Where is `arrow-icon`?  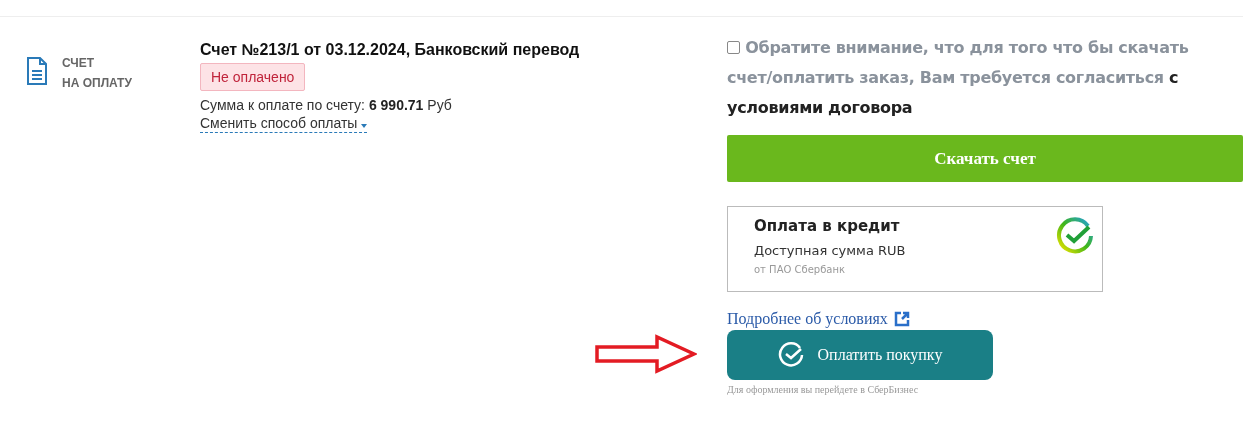 arrow-icon is located at coordinates (646, 354).